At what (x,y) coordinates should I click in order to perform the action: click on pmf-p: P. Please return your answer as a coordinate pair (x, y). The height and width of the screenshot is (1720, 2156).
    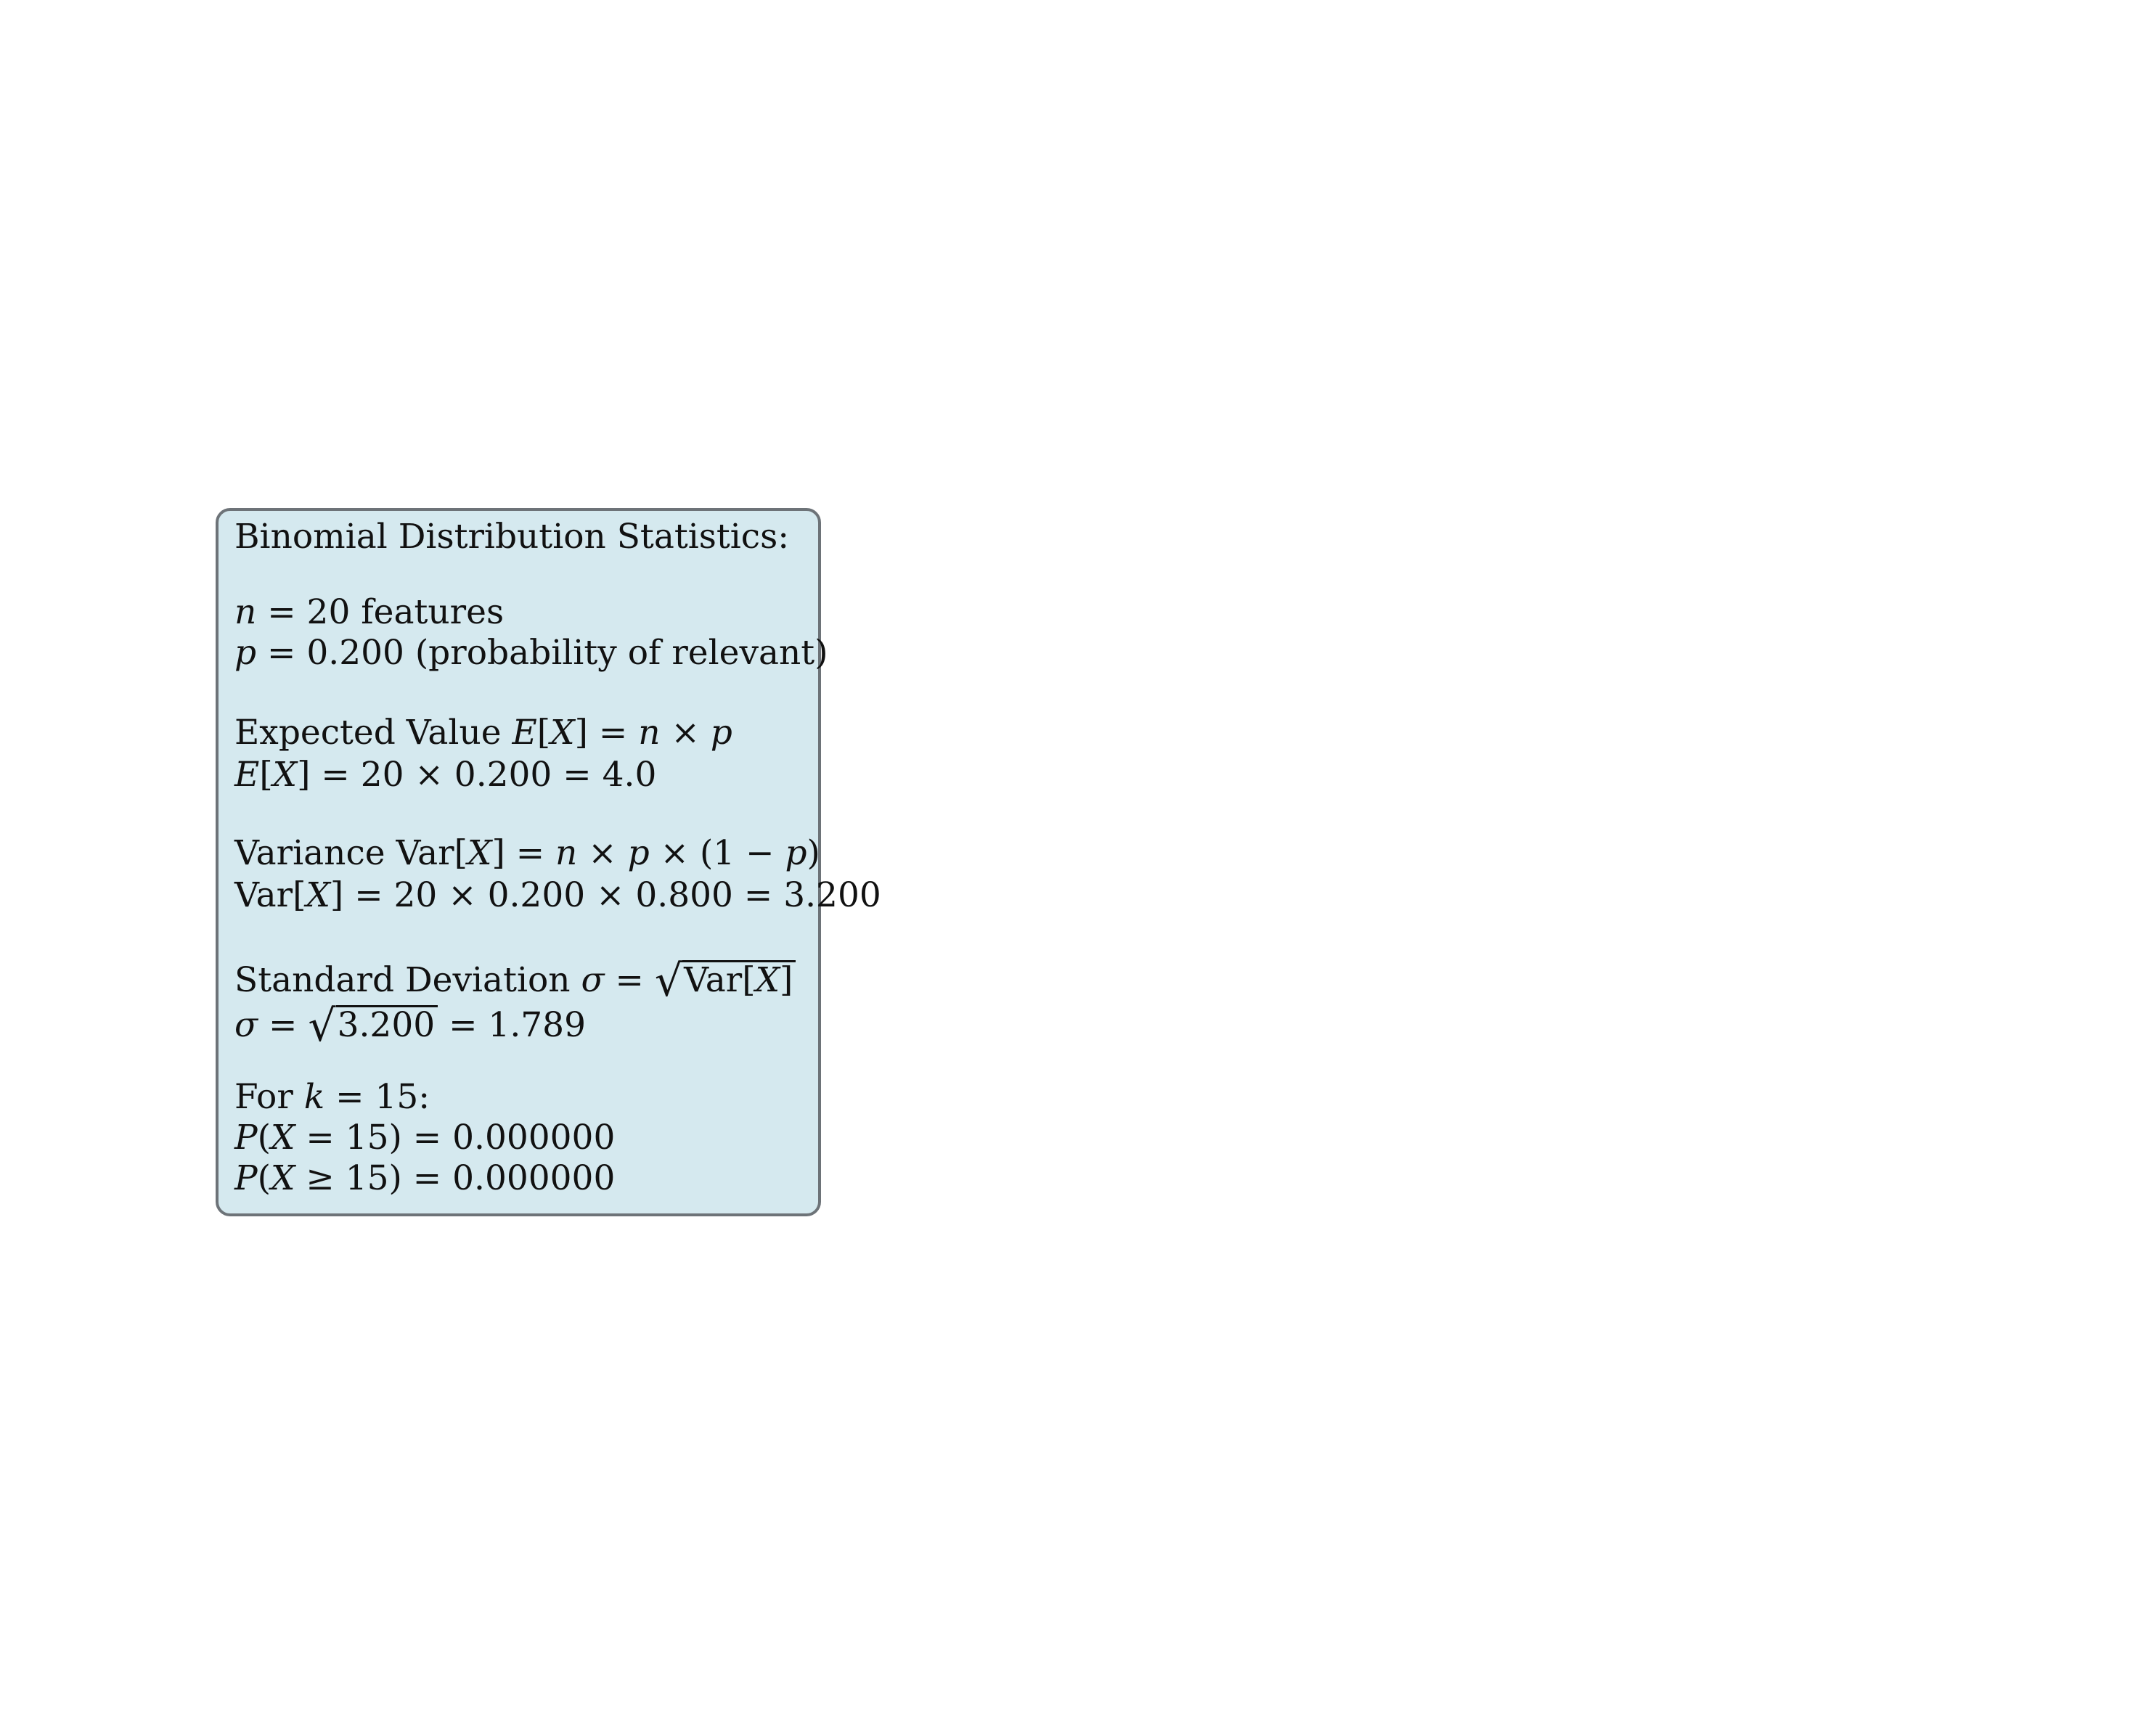
    Looking at the image, I should click on (246, 1138).